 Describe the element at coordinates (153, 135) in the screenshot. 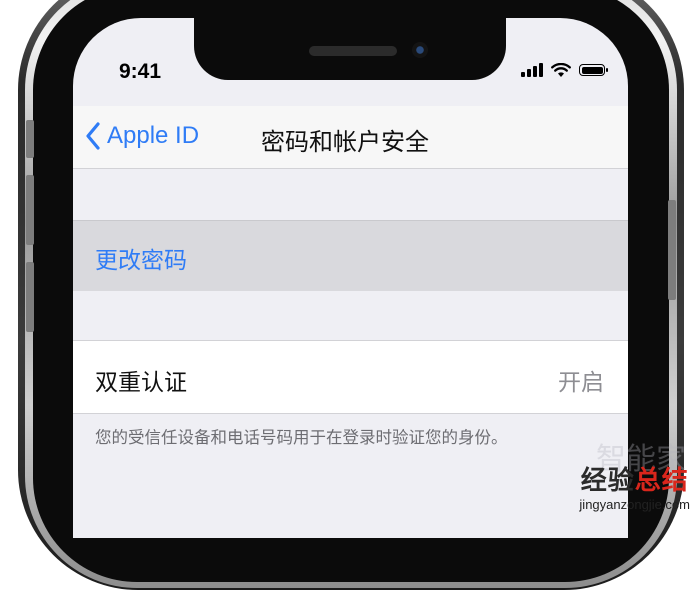

I see `back-button-label: Apple ID` at that location.